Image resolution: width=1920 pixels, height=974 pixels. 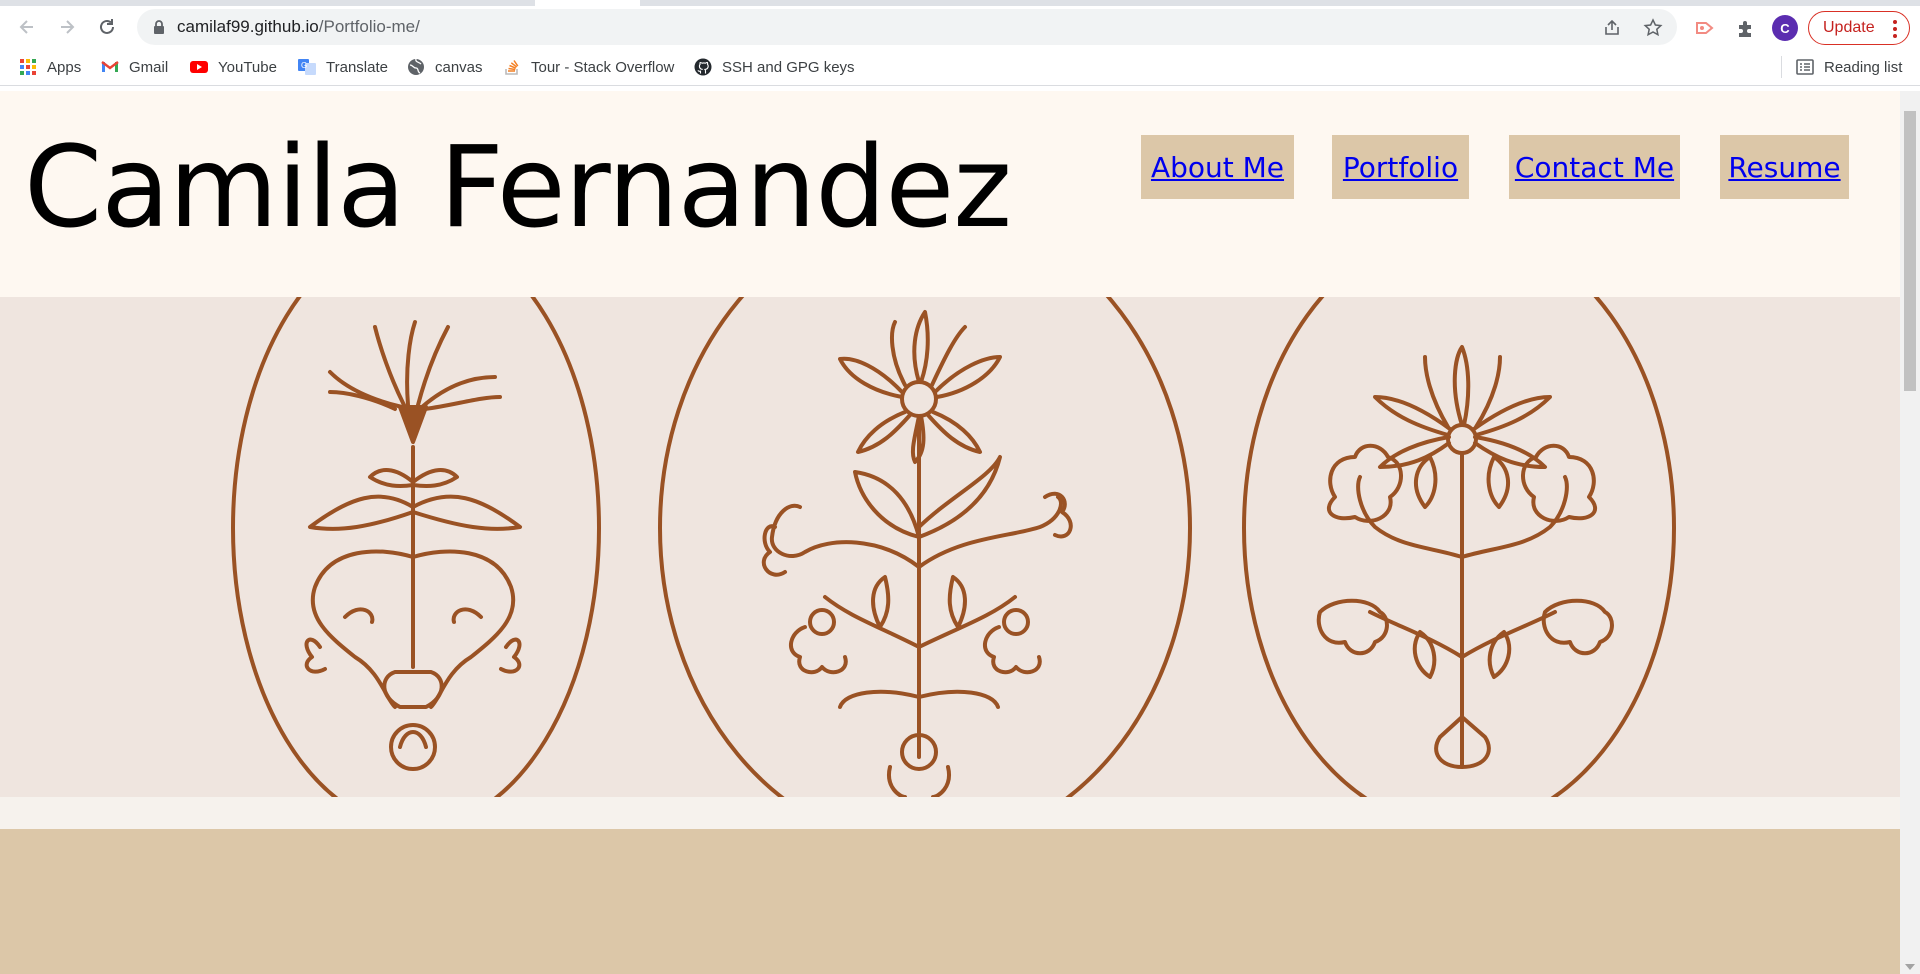 What do you see at coordinates (950, 901) in the screenshot?
I see `content-section` at bounding box center [950, 901].